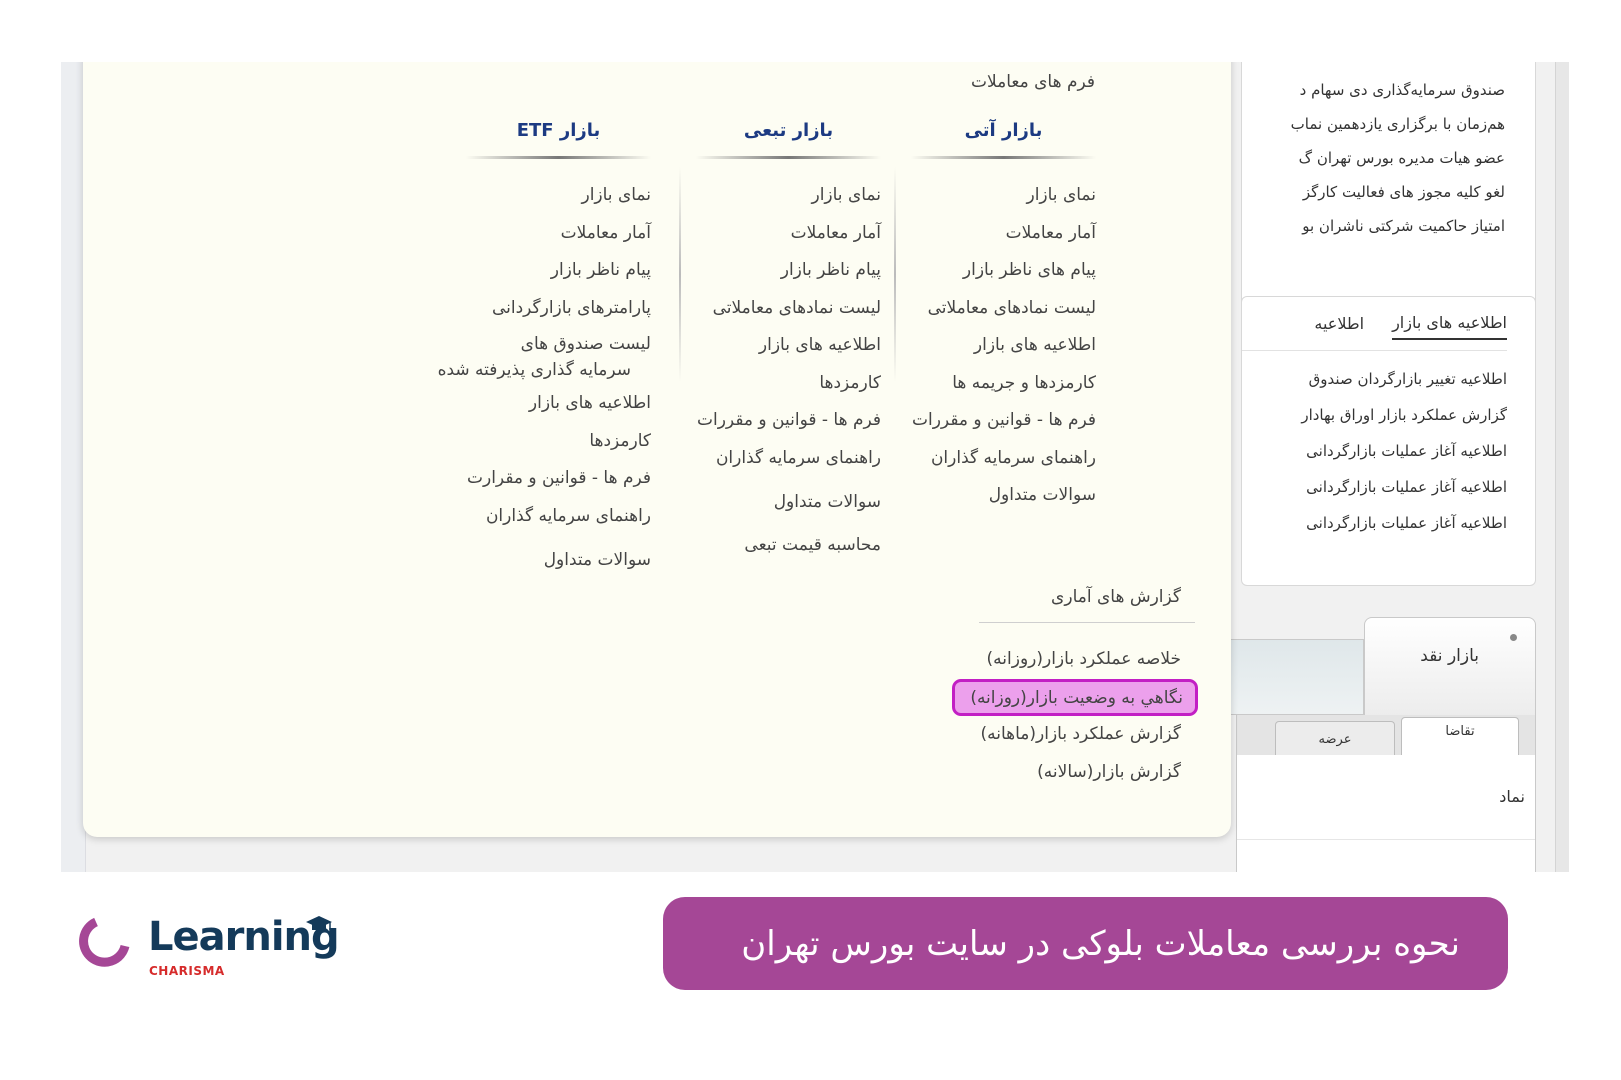 The height and width of the screenshot is (1080, 1621). What do you see at coordinates (1003, 271) in the screenshot?
I see `menu-item: پیام های ناظر بازار` at bounding box center [1003, 271].